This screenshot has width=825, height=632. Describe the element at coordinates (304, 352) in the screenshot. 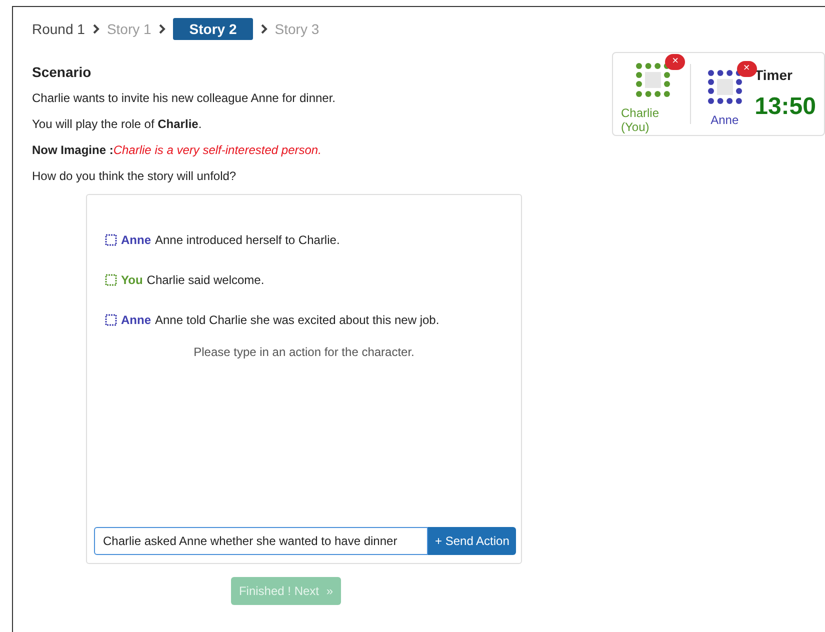

I see `prompt-text: Please type in an action for the character.` at that location.